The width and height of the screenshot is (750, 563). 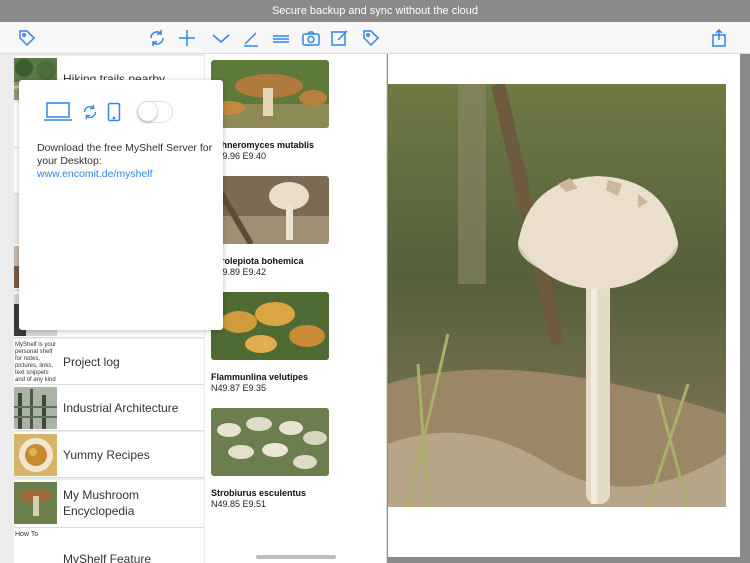 I want to click on shelf-item: Yummy Recipes, so click(x=109, y=455).